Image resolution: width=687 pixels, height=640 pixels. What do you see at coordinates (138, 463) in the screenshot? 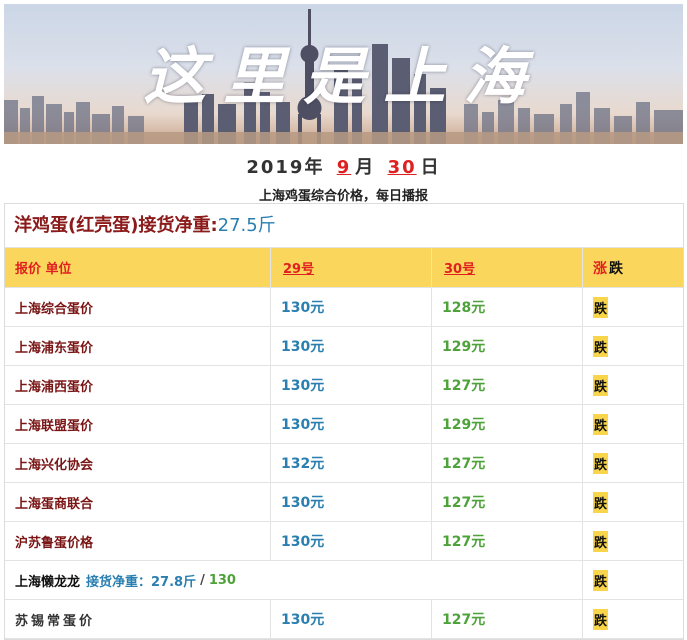
I see `row-name: 上海兴化协会` at bounding box center [138, 463].